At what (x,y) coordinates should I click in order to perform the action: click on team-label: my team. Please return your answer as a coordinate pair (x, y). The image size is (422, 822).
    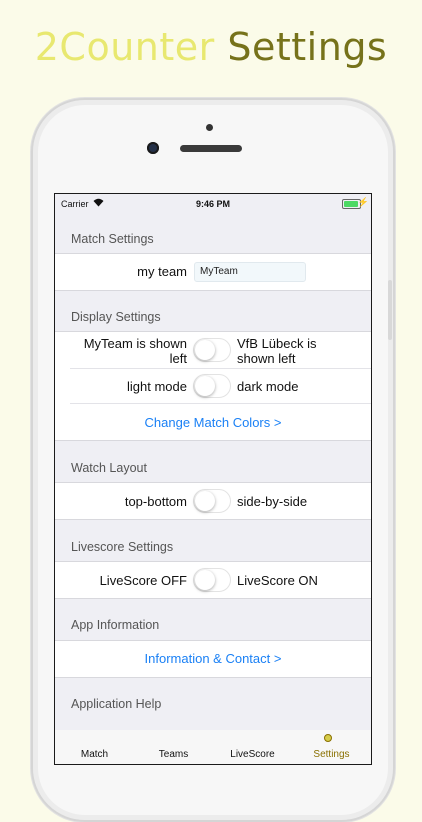
    Looking at the image, I should click on (162, 271).